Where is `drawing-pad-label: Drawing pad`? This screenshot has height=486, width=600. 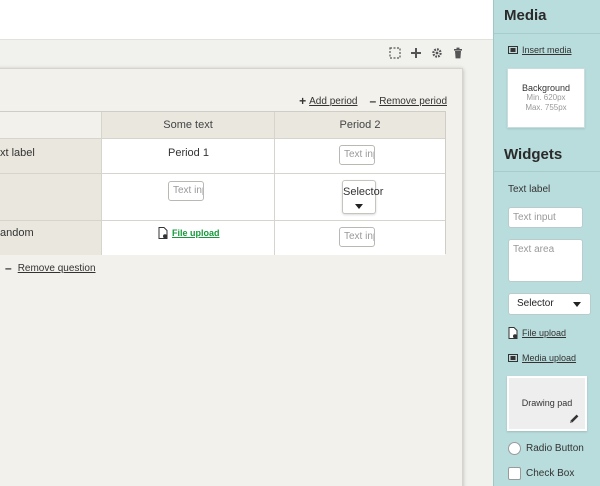
drawing-pad-label: Drawing pad is located at coordinates (547, 403).